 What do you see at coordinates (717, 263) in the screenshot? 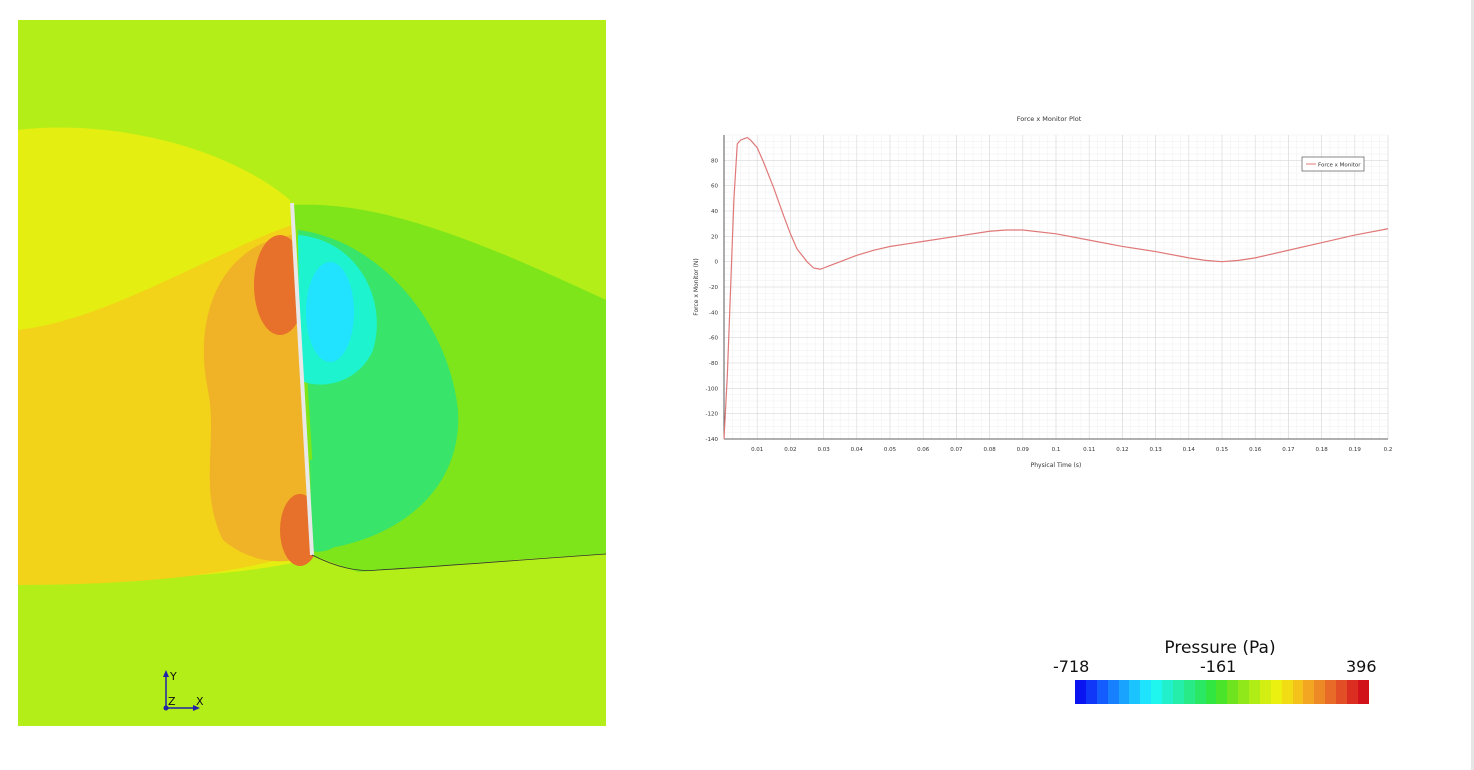
I see `y-tick-label: 0` at bounding box center [717, 263].